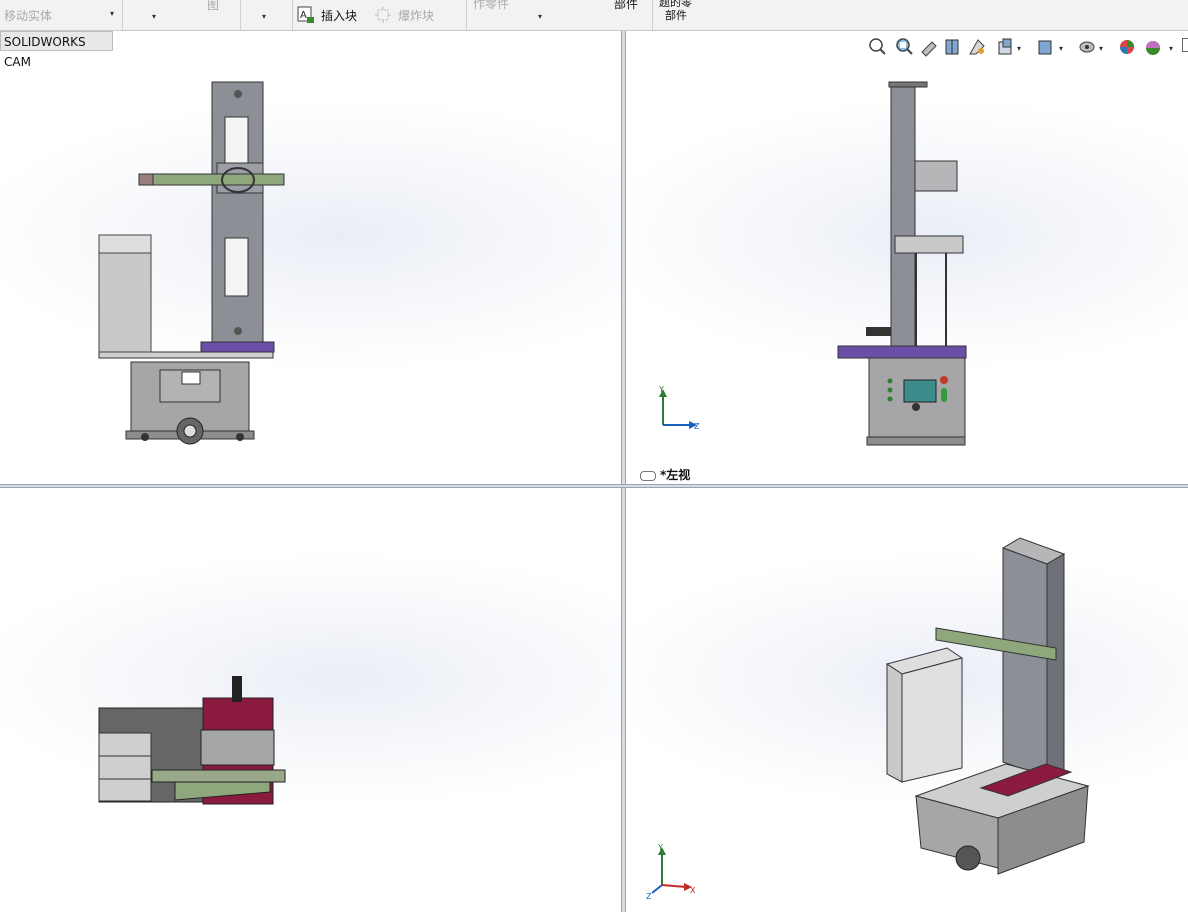  What do you see at coordinates (679, 408) in the screenshot?
I see `coordinate-triad-left-view: Y Z` at bounding box center [679, 408].